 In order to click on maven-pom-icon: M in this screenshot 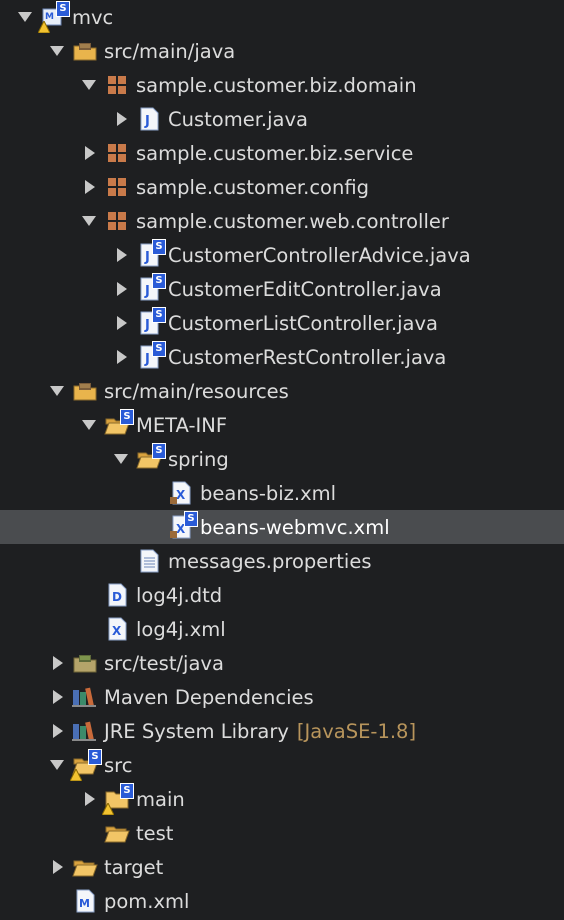, I will do `click(85, 901)`.